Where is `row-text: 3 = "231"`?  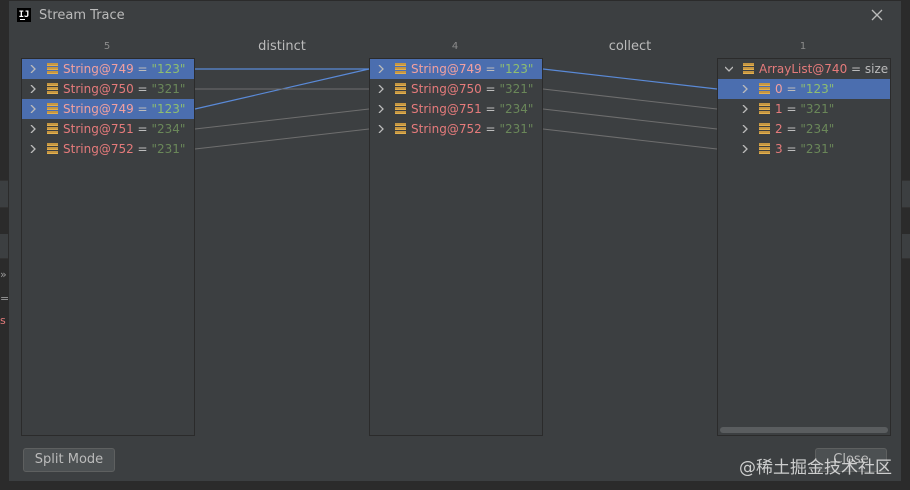 row-text: 3 = "231" is located at coordinates (804, 149).